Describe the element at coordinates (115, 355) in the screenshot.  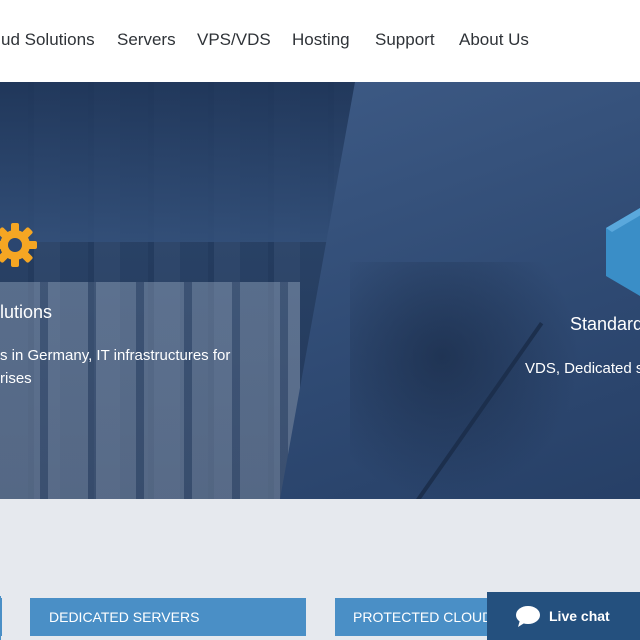
I see `hero-left-text-line1: s in Germany, IT infrastructures for` at that location.